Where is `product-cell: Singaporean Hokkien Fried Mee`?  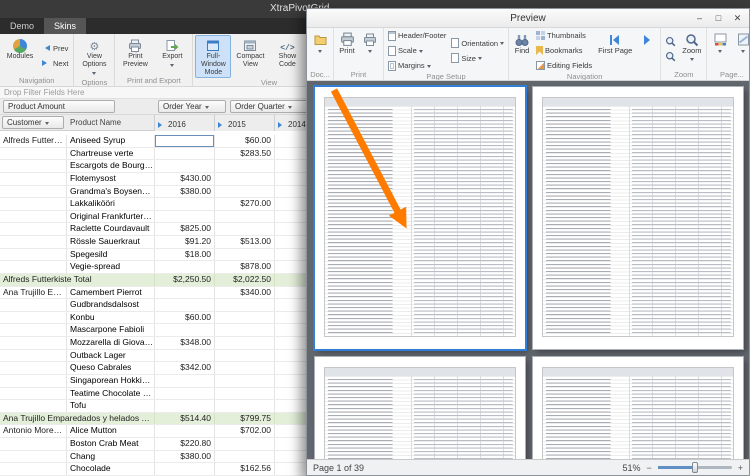 product-cell: Singaporean Hokkien Fried Mee is located at coordinates (111, 380).